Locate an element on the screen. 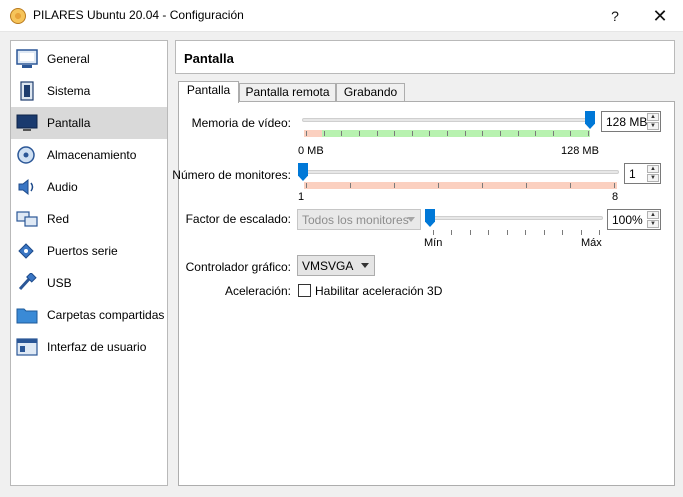 The width and height of the screenshot is (683, 497). monitor-count-value: 1 is located at coordinates (632, 174).